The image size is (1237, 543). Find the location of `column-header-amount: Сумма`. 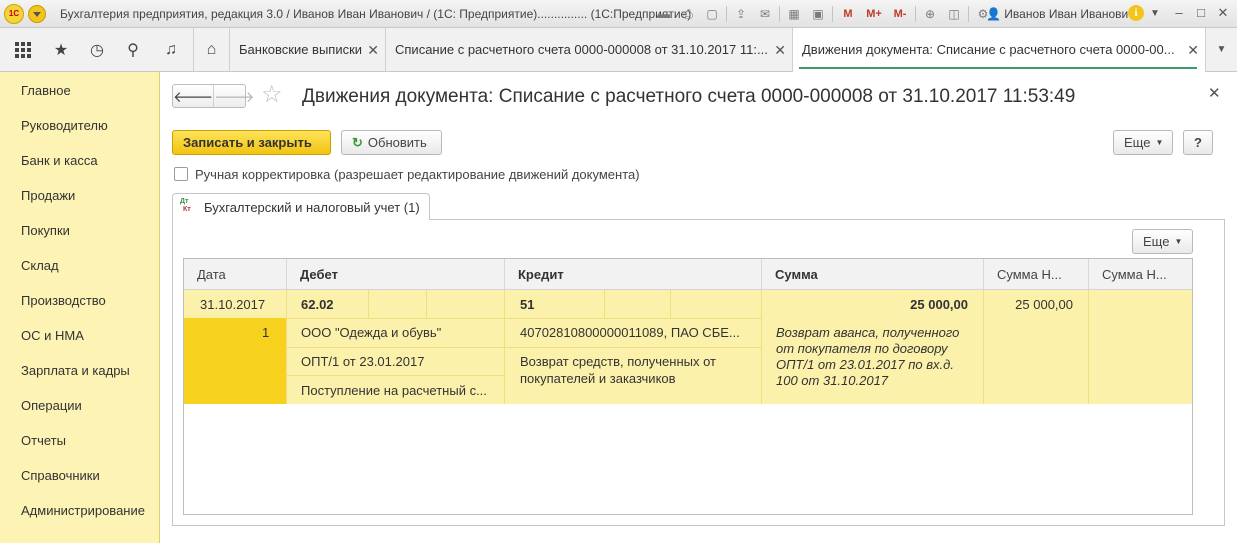

column-header-amount: Сумма is located at coordinates (873, 274).